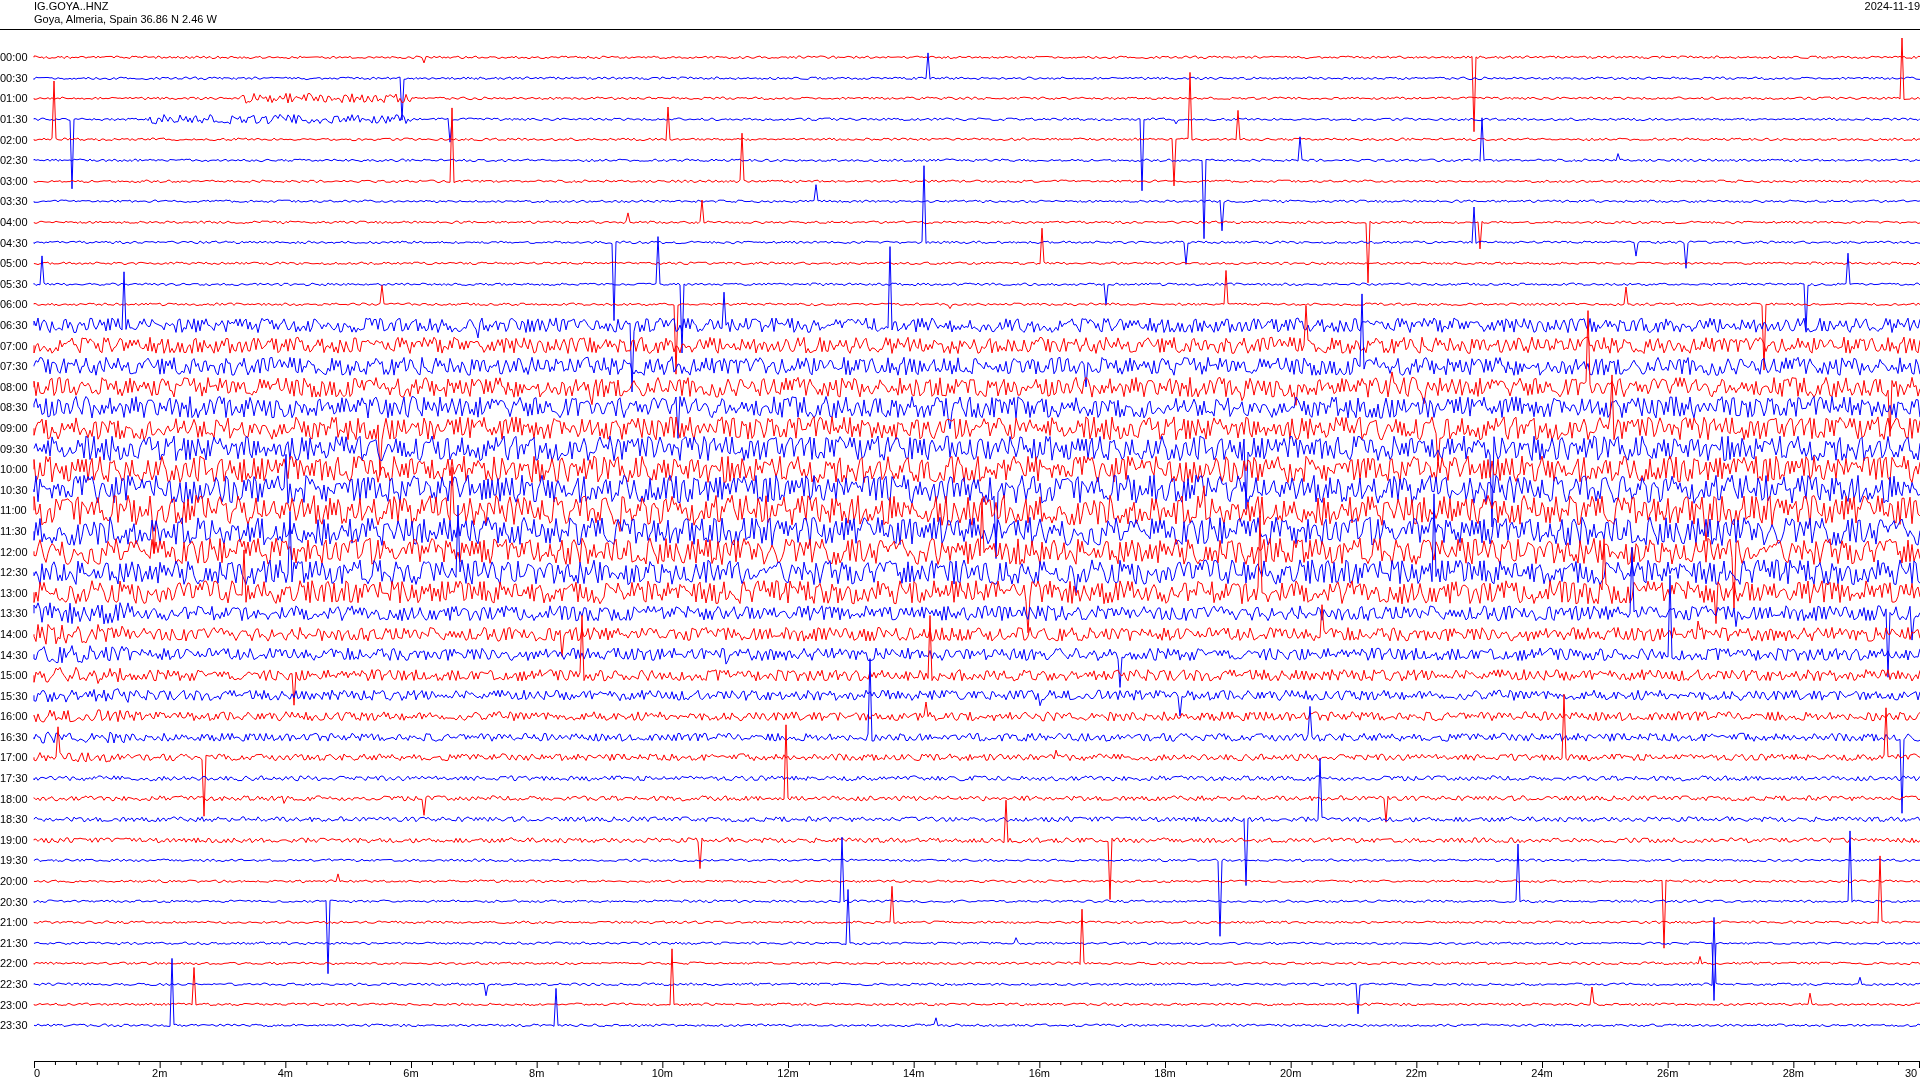 This screenshot has height=1080, width=1920. What do you see at coordinates (14, 901) in the screenshot?
I see `time-label: 20:30` at bounding box center [14, 901].